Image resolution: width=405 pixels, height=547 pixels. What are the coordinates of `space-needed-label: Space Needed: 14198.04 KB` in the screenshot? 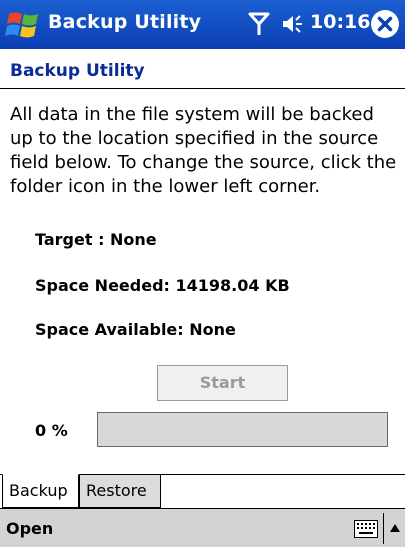 It's located at (162, 285).